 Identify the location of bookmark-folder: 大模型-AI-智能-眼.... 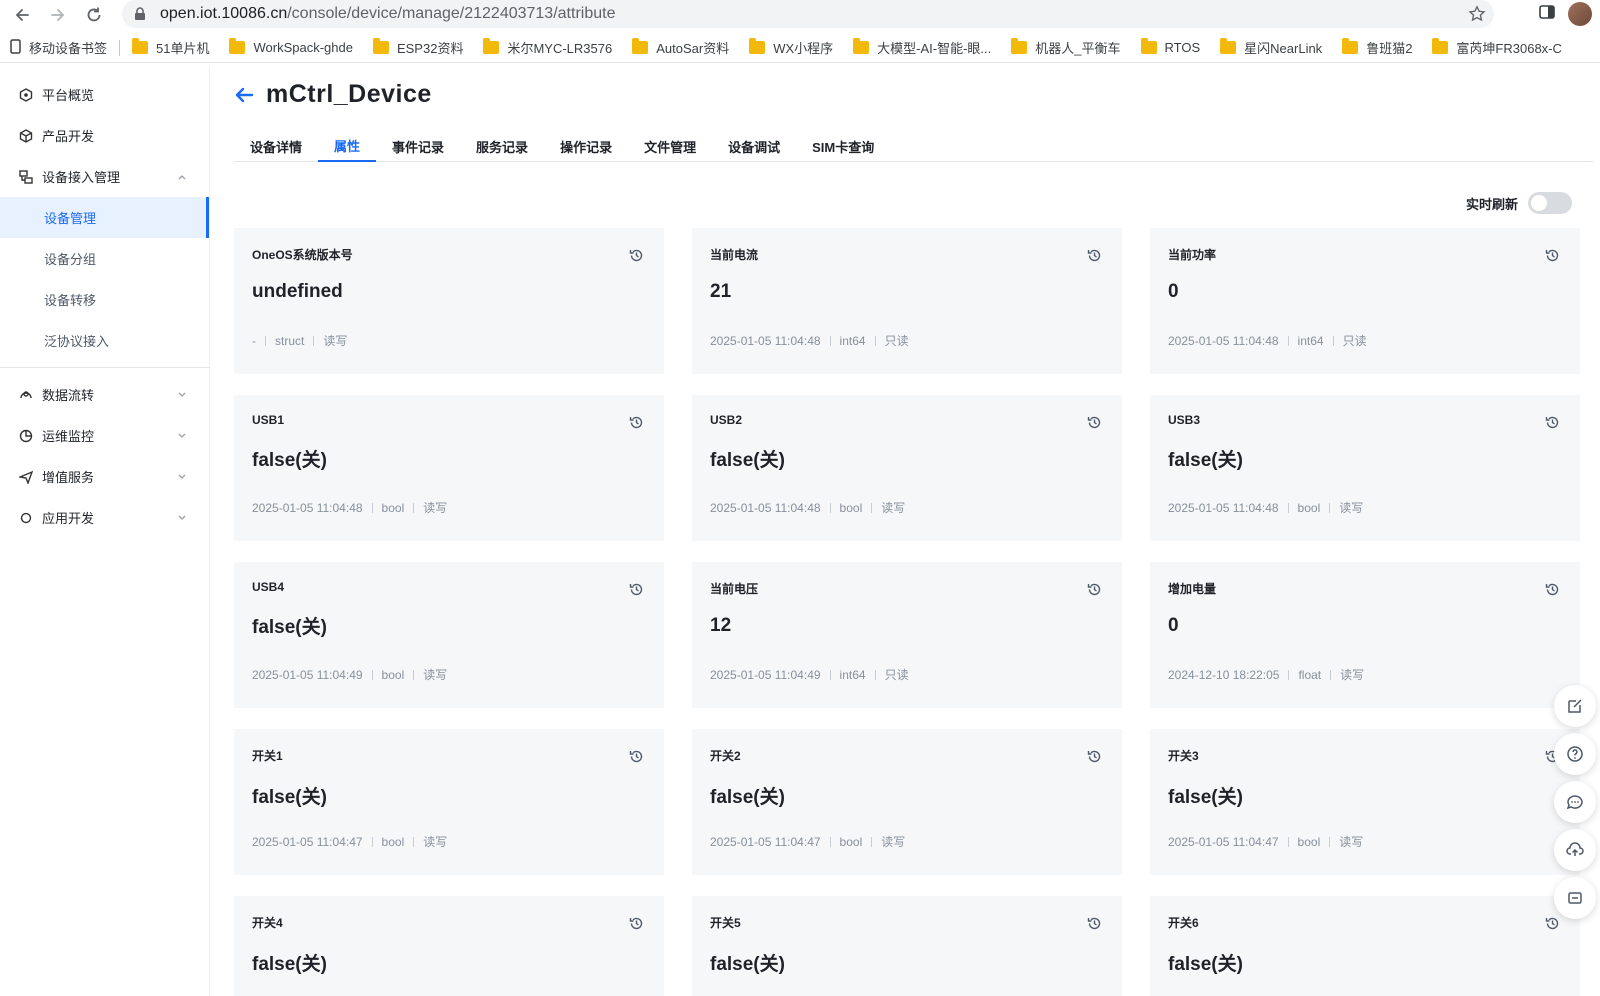
(922, 47).